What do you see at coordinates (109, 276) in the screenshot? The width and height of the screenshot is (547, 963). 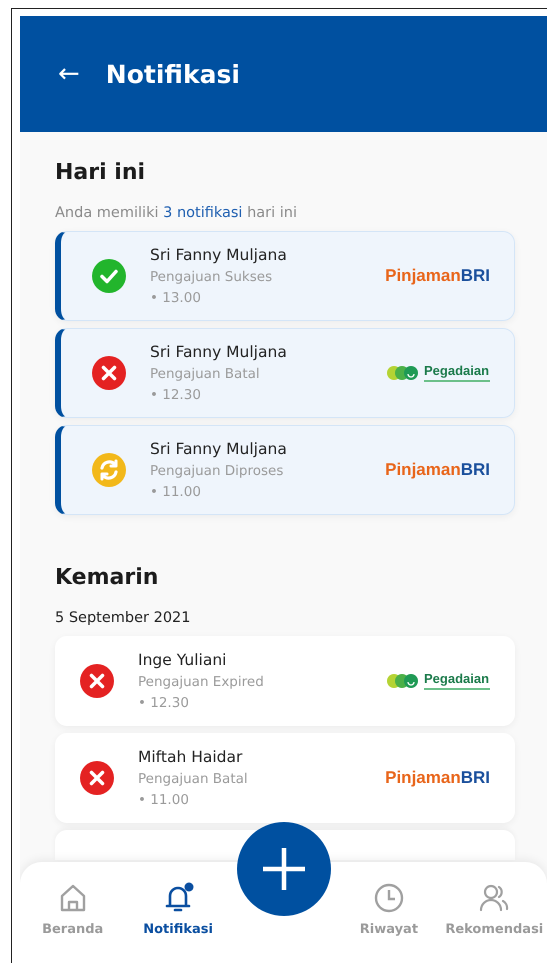 I see `check-icon` at bounding box center [109, 276].